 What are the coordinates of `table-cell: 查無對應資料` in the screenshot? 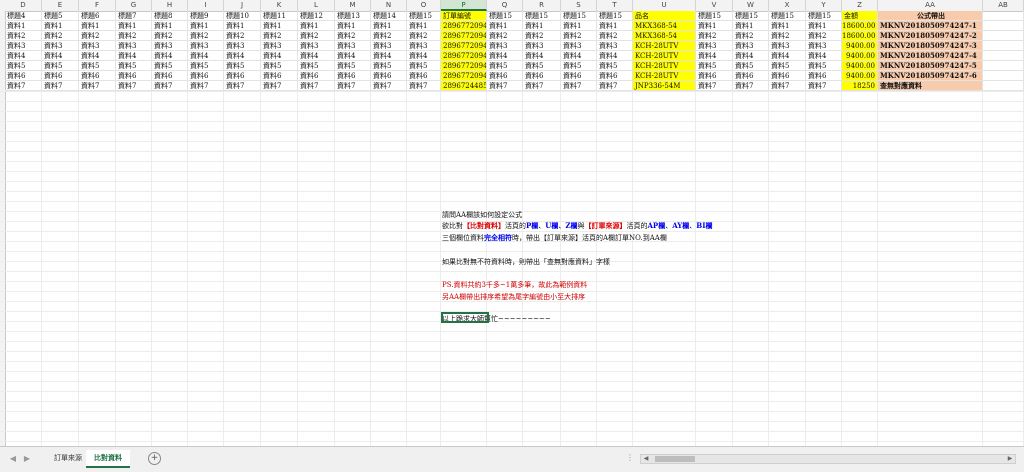 It's located at (930, 86).